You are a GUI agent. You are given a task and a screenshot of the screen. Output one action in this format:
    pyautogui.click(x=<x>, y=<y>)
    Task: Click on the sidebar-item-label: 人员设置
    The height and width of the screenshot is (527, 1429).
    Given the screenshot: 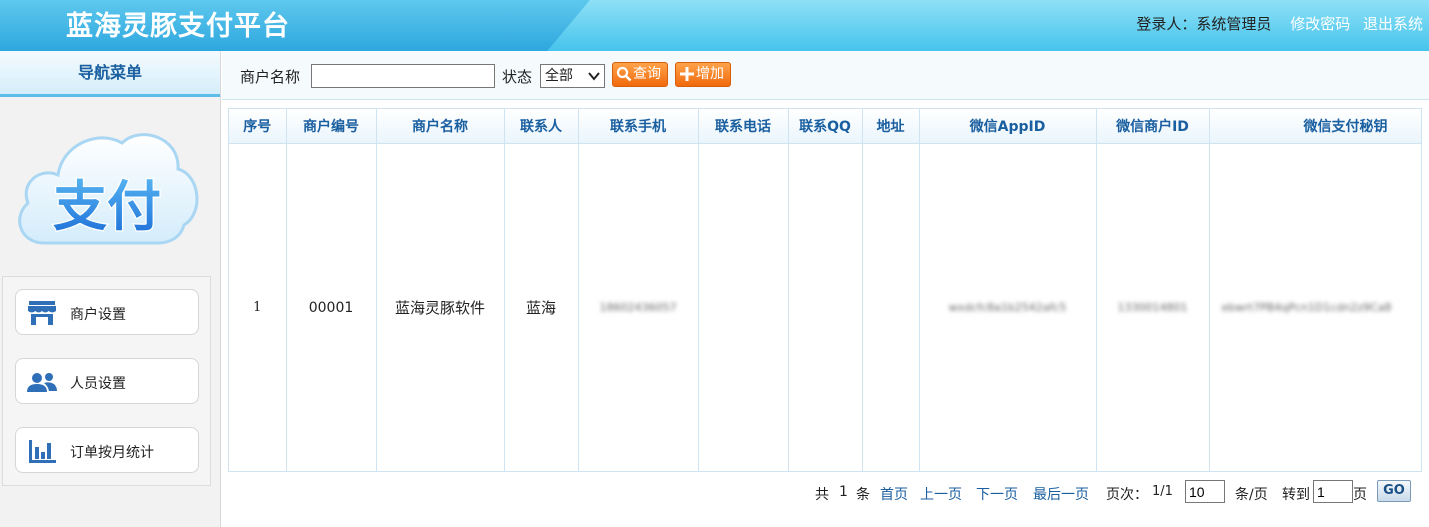 What is the action you would take?
    pyautogui.click(x=98, y=384)
    